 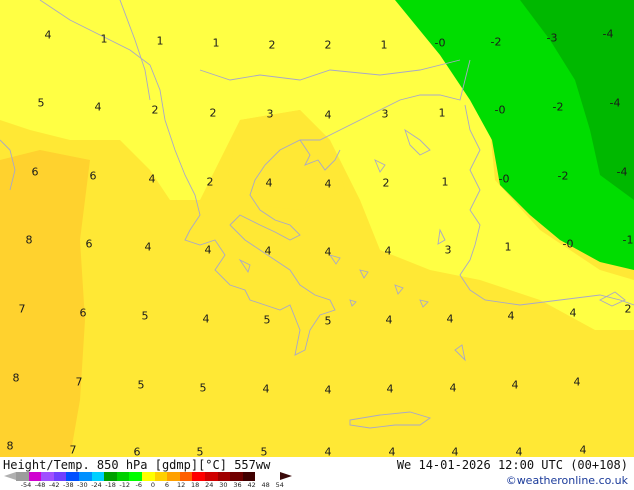 I want to click on colorbar-low-arrow, so click(x=10, y=476).